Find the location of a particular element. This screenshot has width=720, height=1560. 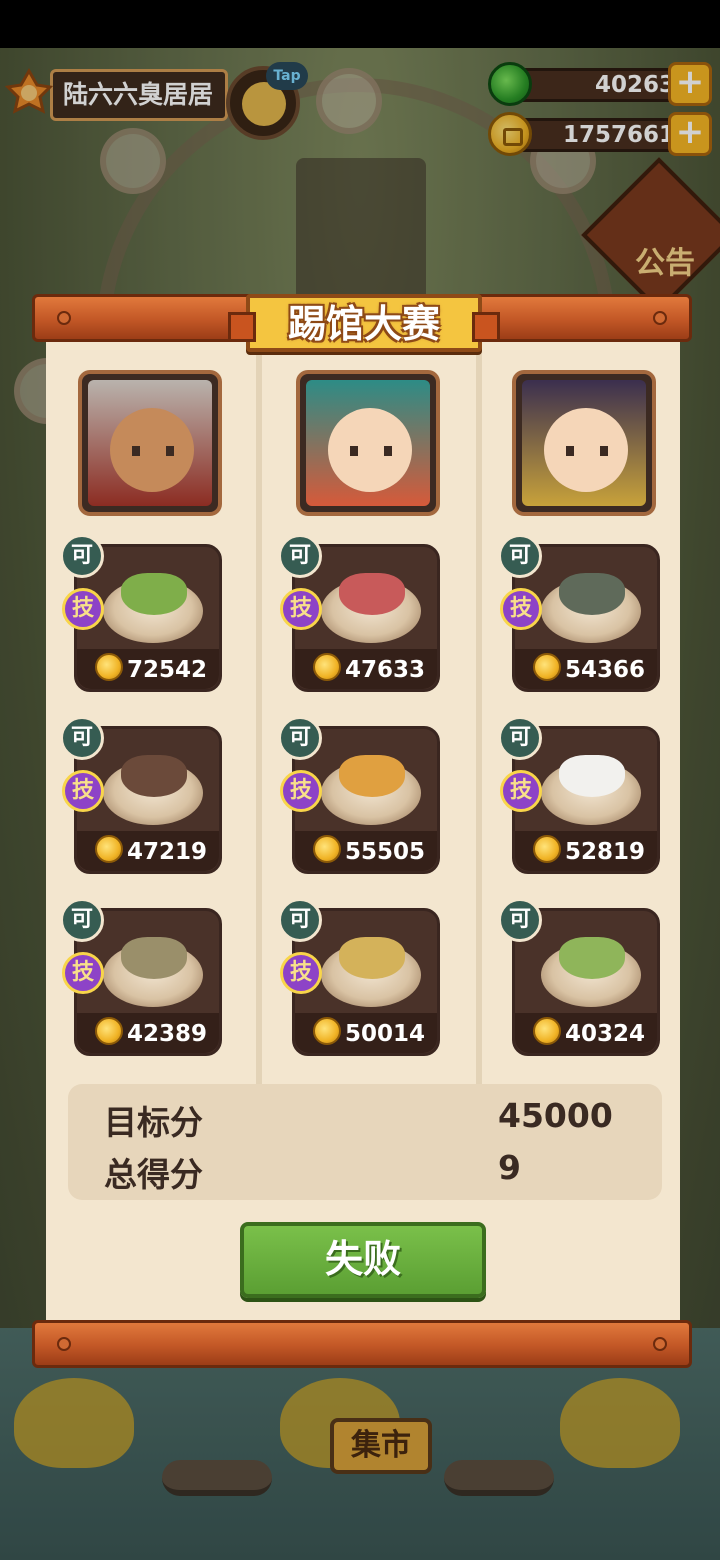

fail-button-label: 失败 is located at coordinates (362, 1259).